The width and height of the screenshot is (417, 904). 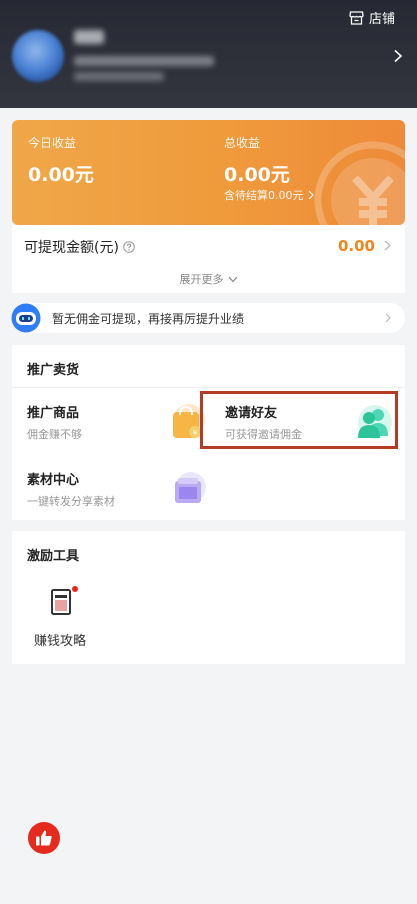 I want to click on profile-header: 店铺, so click(x=208, y=54).